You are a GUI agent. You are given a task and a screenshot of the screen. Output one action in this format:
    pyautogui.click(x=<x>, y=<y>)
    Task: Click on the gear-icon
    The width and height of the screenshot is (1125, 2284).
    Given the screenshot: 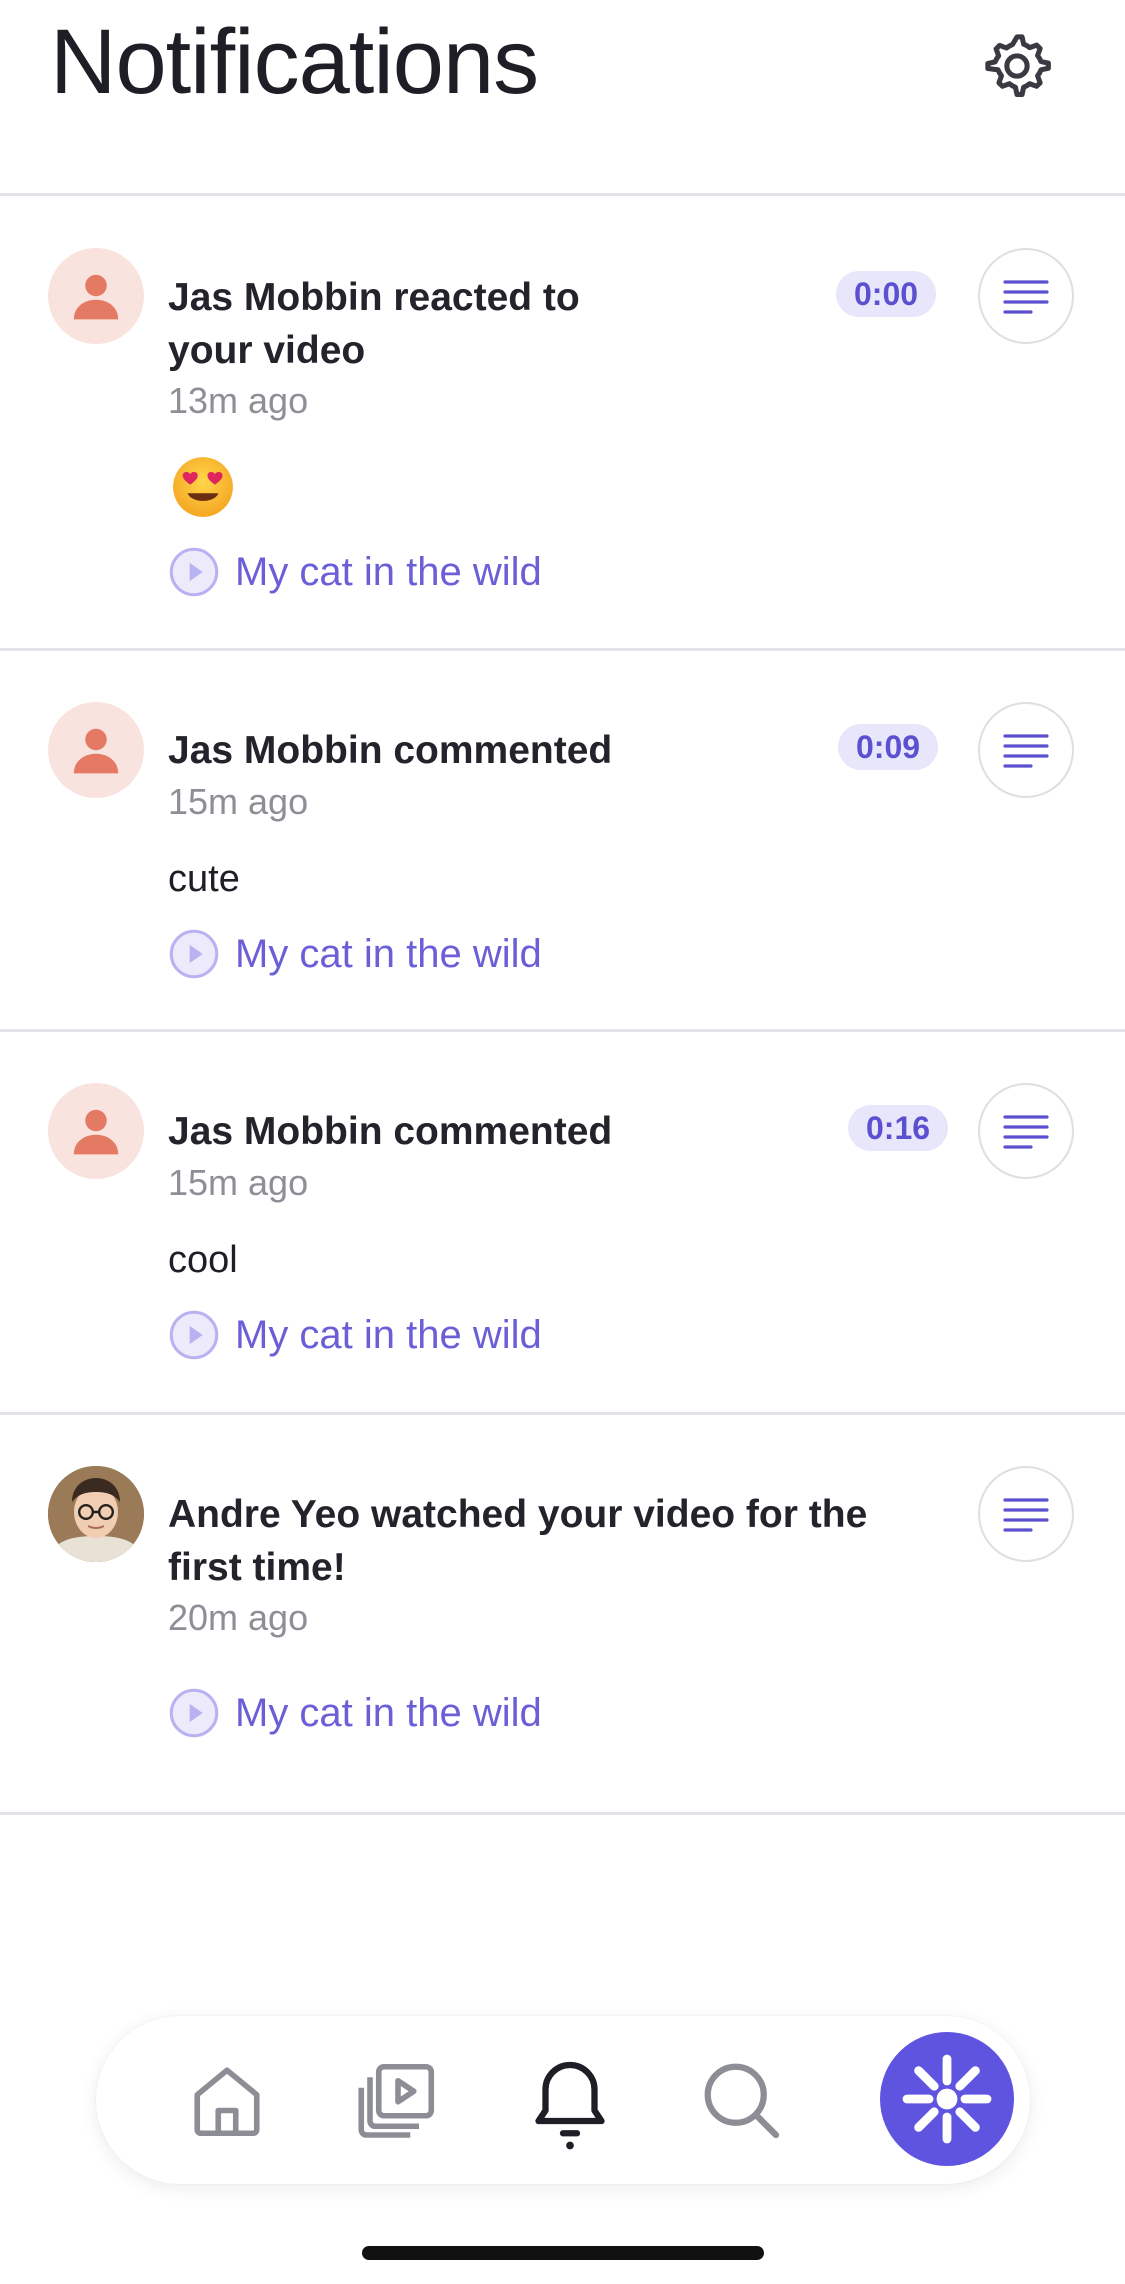 What is the action you would take?
    pyautogui.click(x=1018, y=66)
    